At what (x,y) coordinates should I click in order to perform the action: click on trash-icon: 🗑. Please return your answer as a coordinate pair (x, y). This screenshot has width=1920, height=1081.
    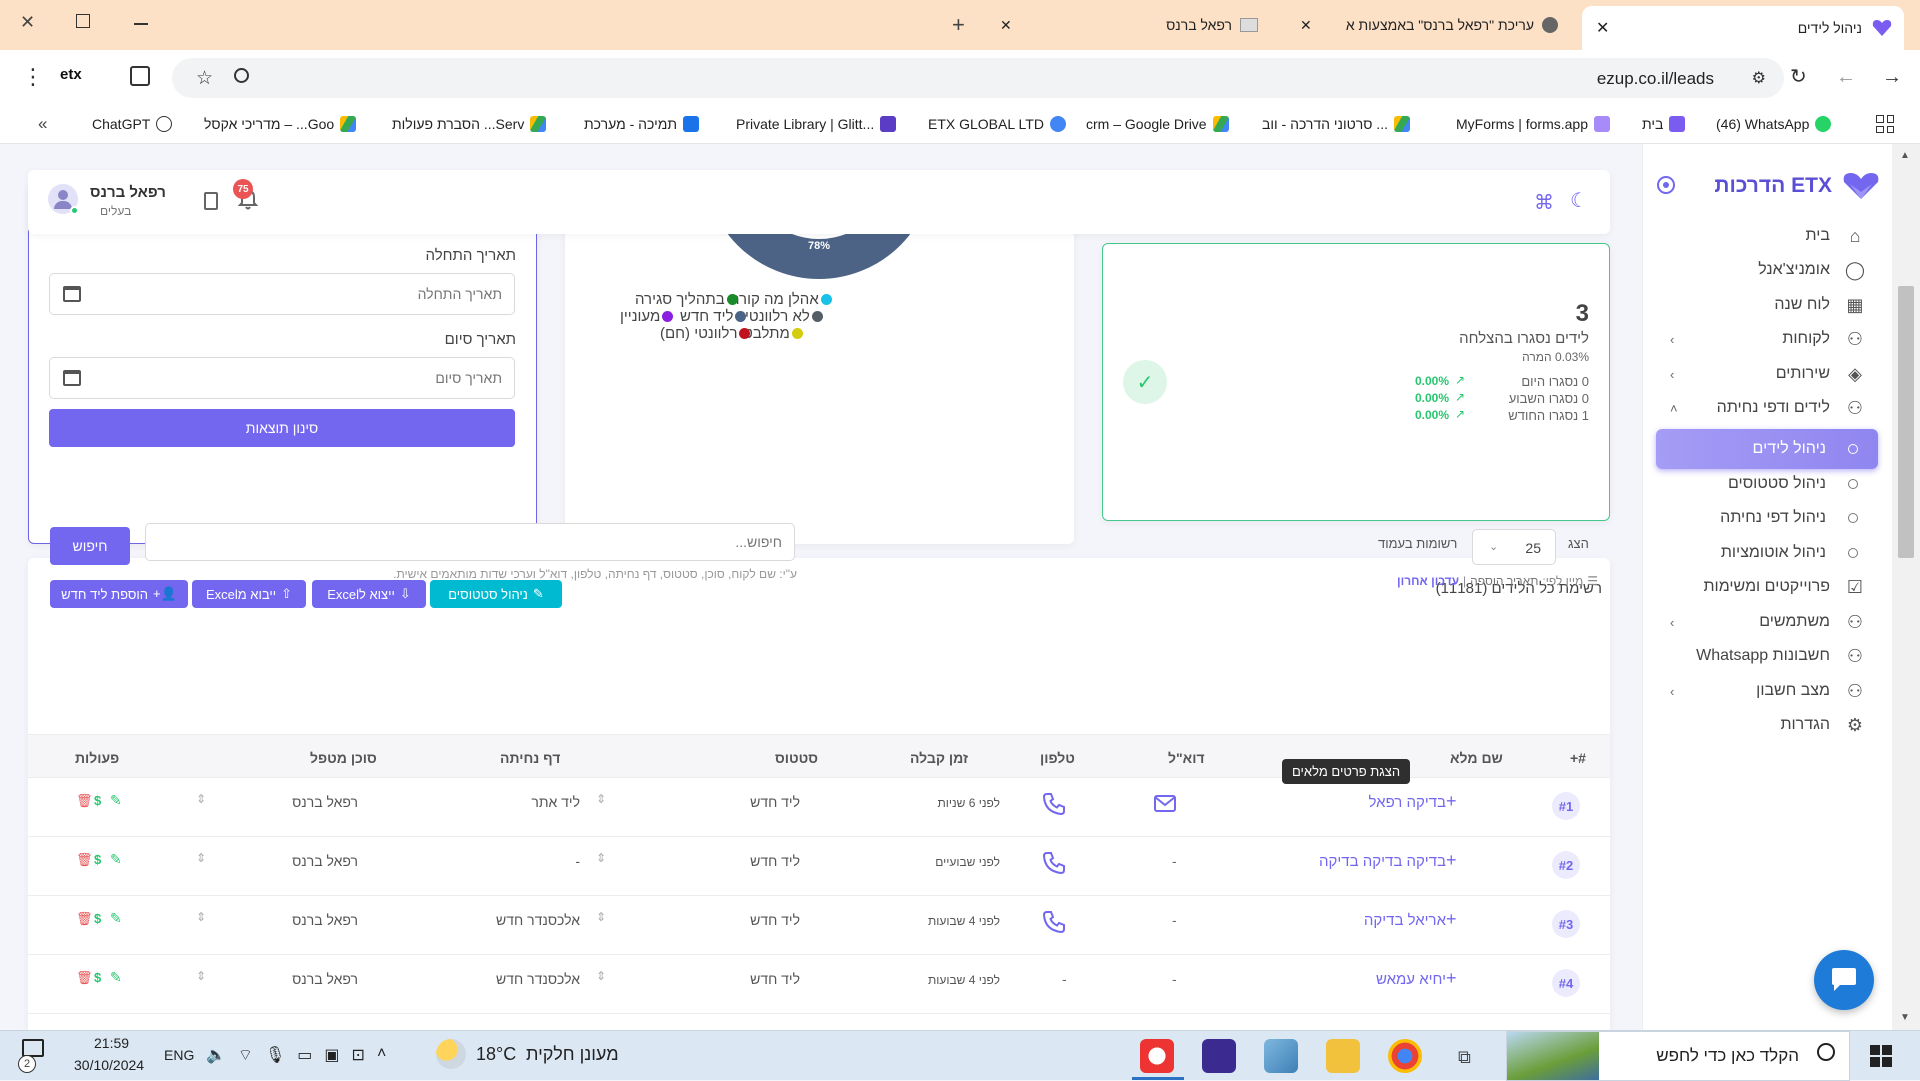
    Looking at the image, I should click on (84, 978).